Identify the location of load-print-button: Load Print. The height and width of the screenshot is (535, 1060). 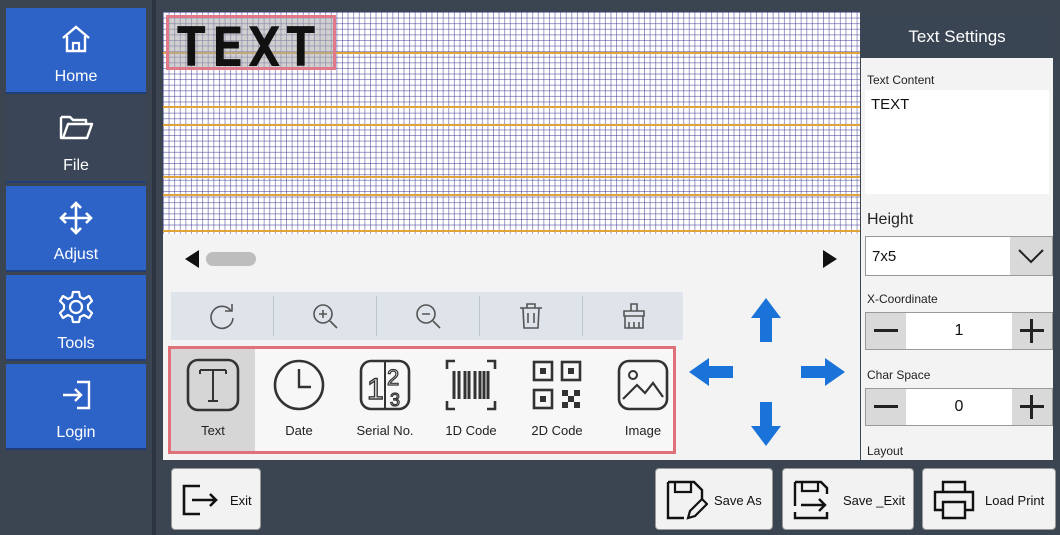
(989, 499).